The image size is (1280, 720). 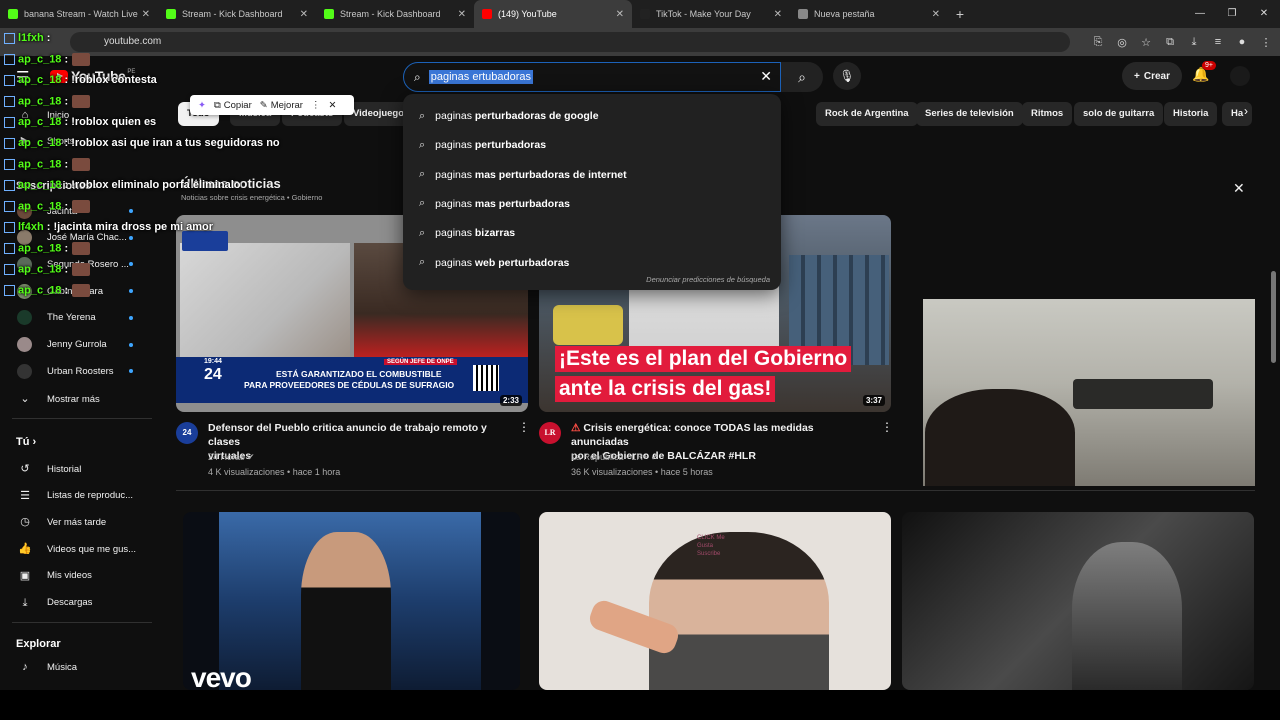 What do you see at coordinates (592, 145) in the screenshot?
I see `search-suggestion: ⌕ paginas perturbadoras` at bounding box center [592, 145].